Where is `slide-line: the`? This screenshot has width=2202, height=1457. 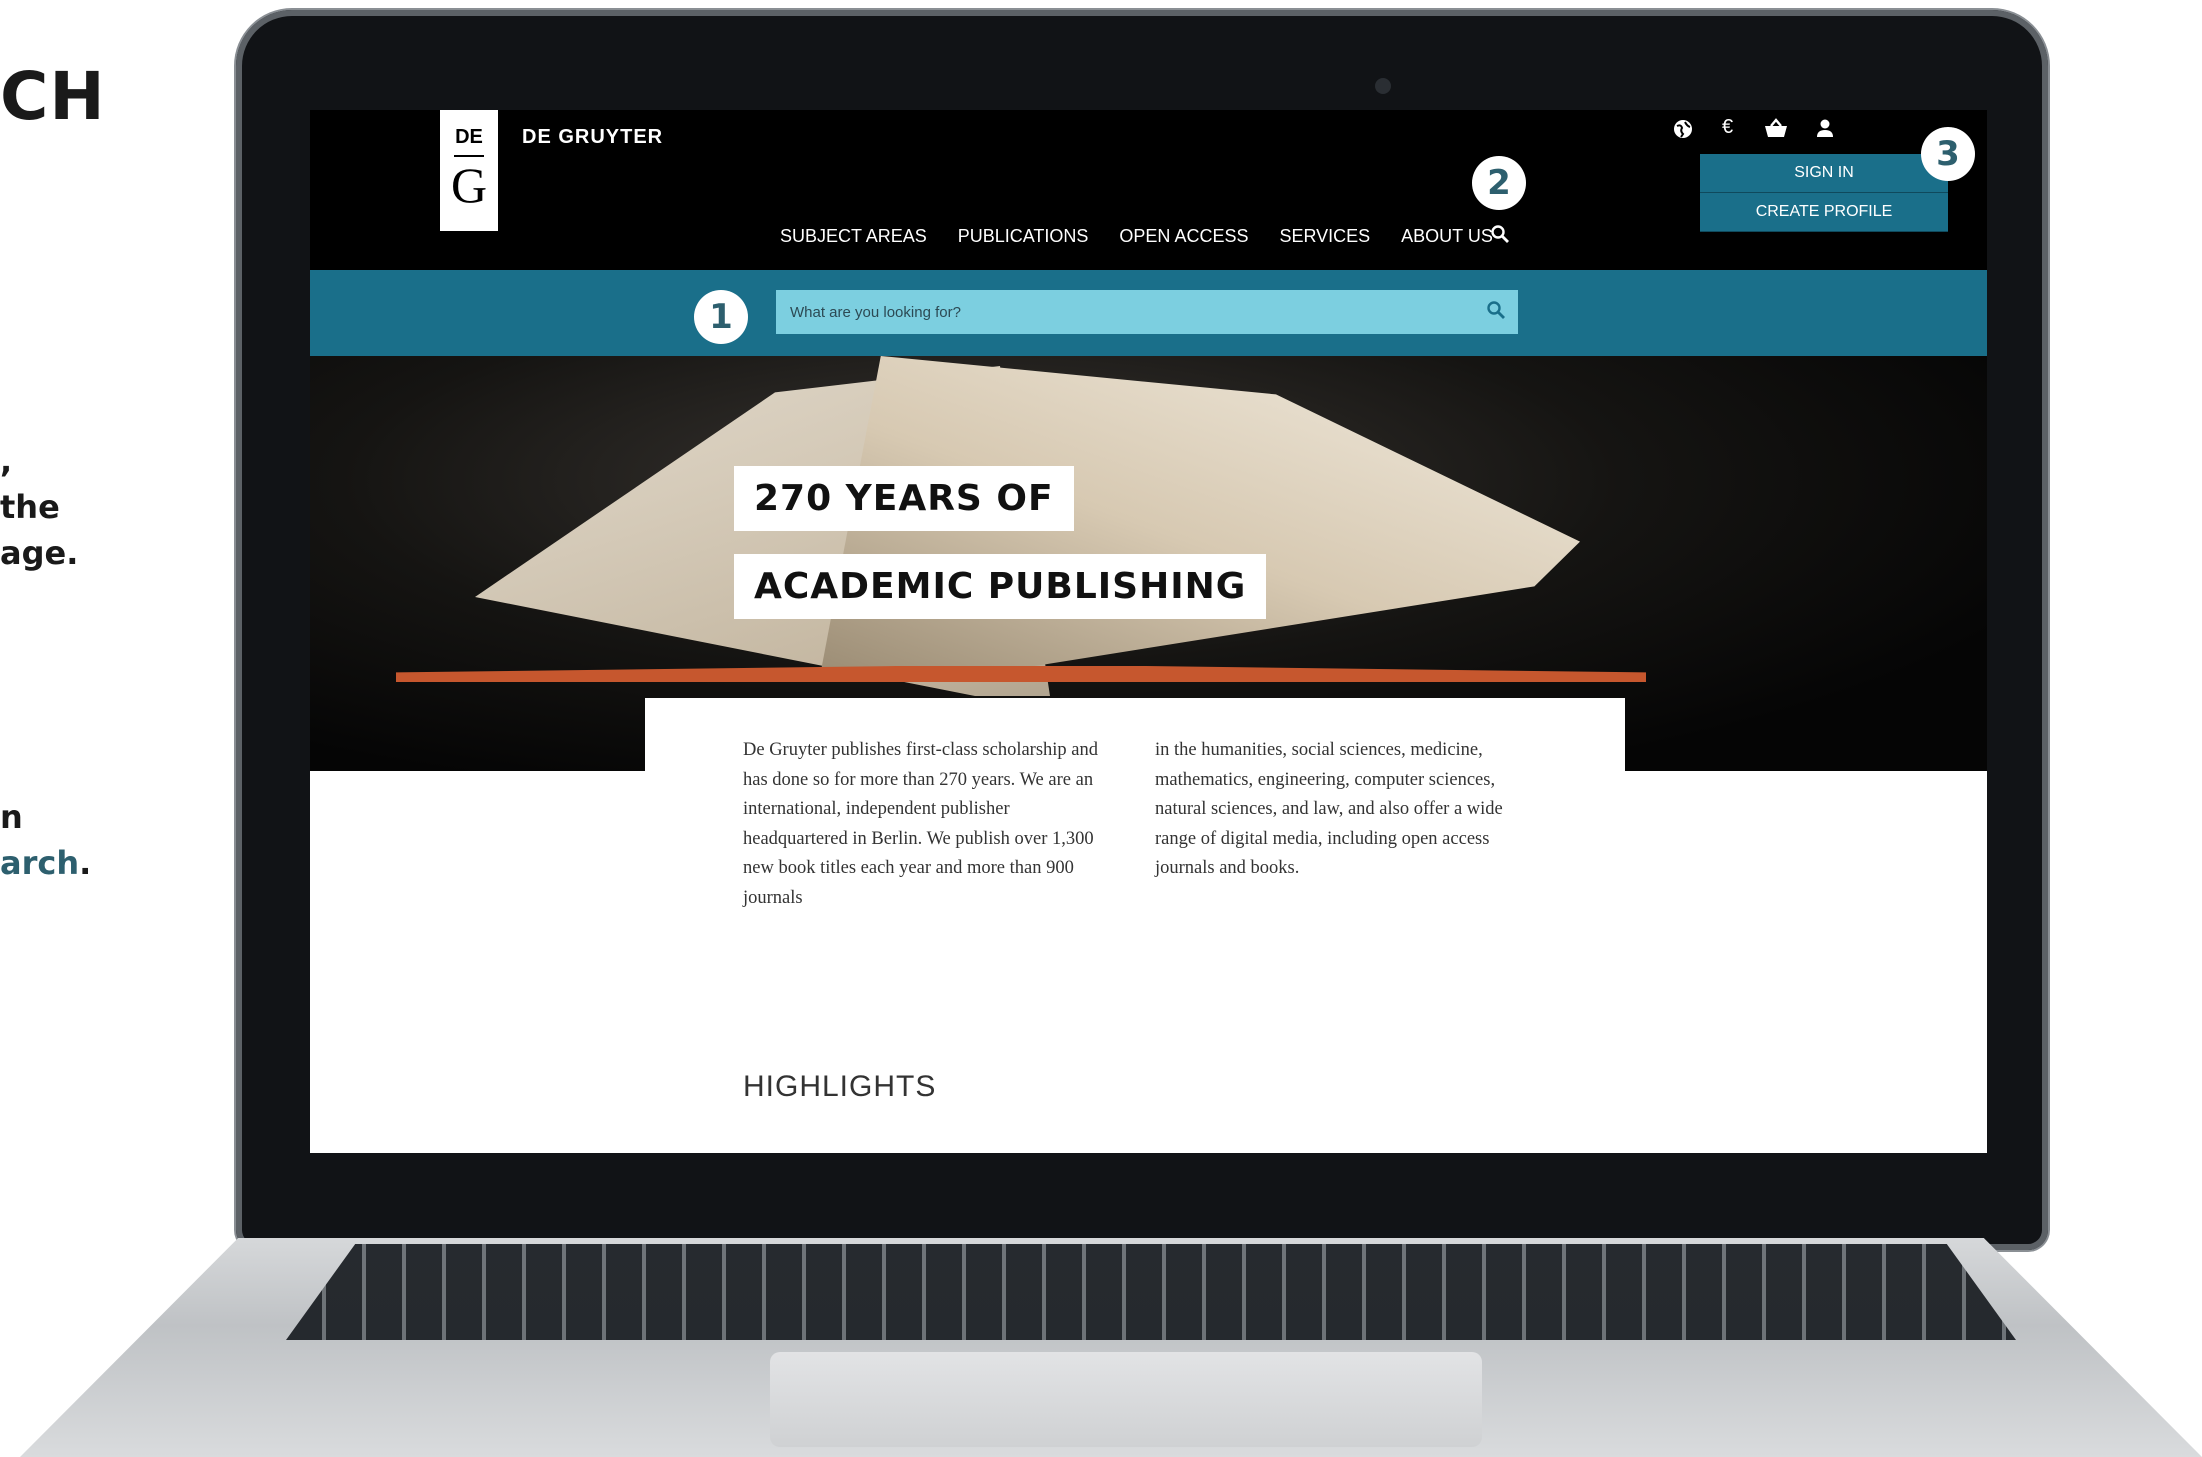 slide-line: the is located at coordinates (30, 507).